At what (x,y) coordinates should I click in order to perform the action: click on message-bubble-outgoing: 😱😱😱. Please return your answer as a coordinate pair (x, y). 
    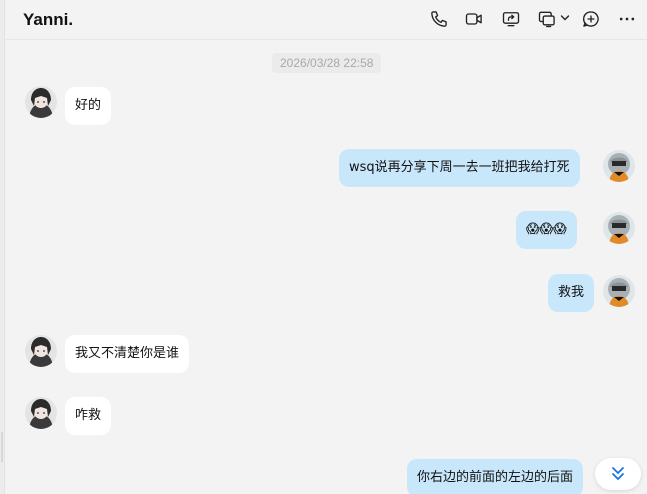
    Looking at the image, I should click on (546, 230).